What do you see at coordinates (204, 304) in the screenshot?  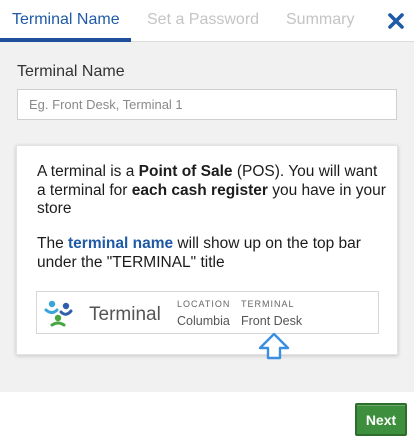 I see `location-label: LOCATION` at bounding box center [204, 304].